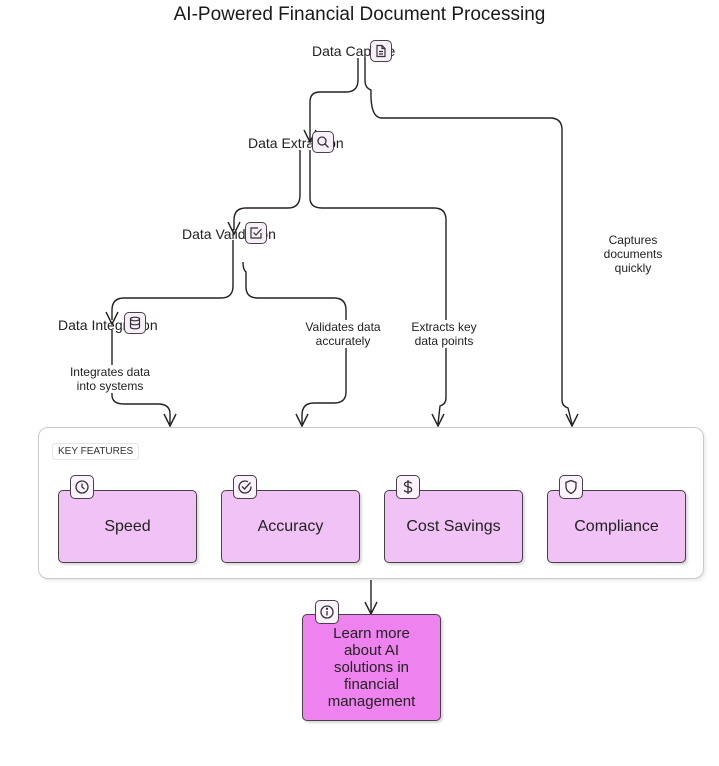 The width and height of the screenshot is (719, 766). I want to click on clock-icon, so click(82, 487).